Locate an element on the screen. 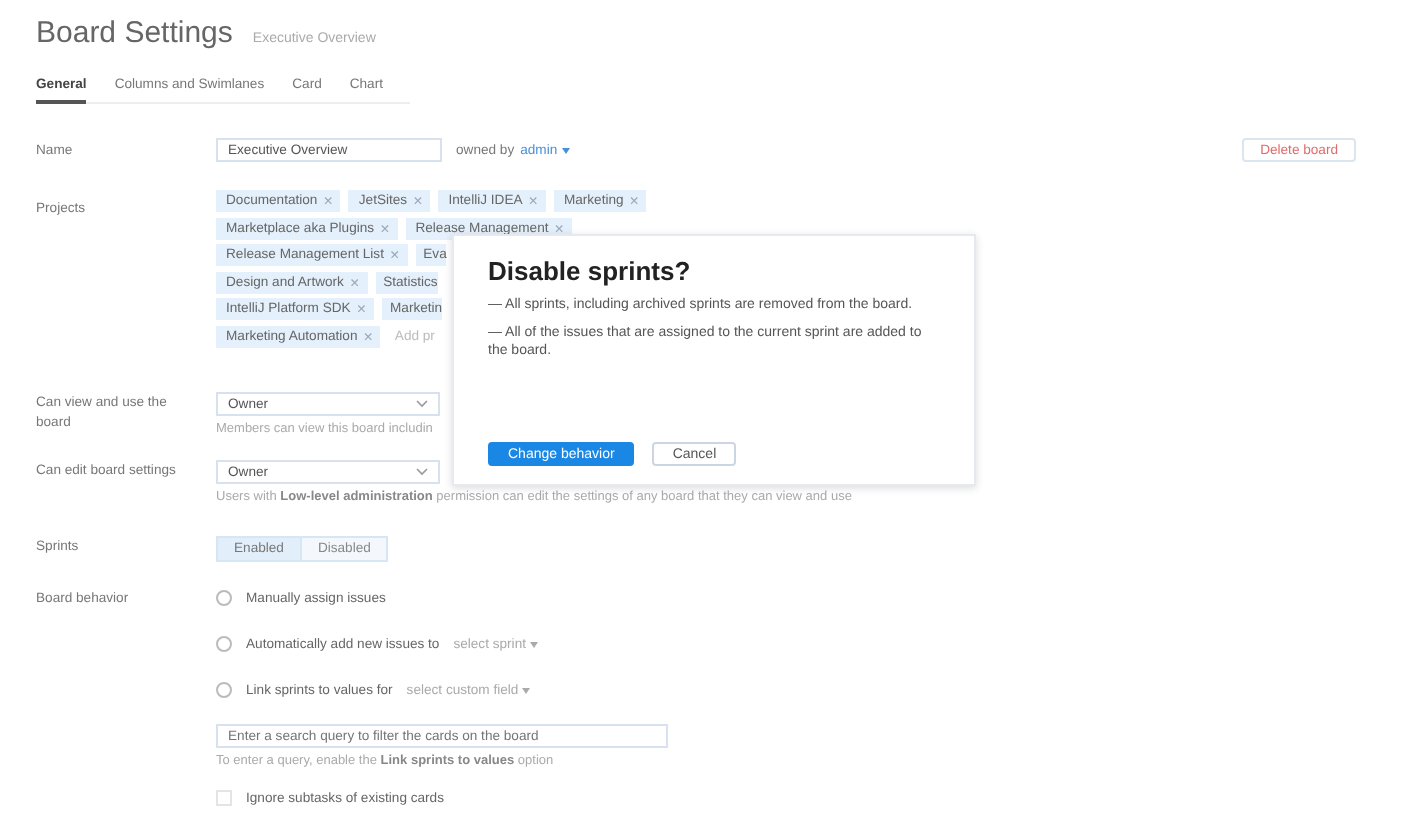 The width and height of the screenshot is (1412, 824). checkbox is located at coordinates (224, 798).